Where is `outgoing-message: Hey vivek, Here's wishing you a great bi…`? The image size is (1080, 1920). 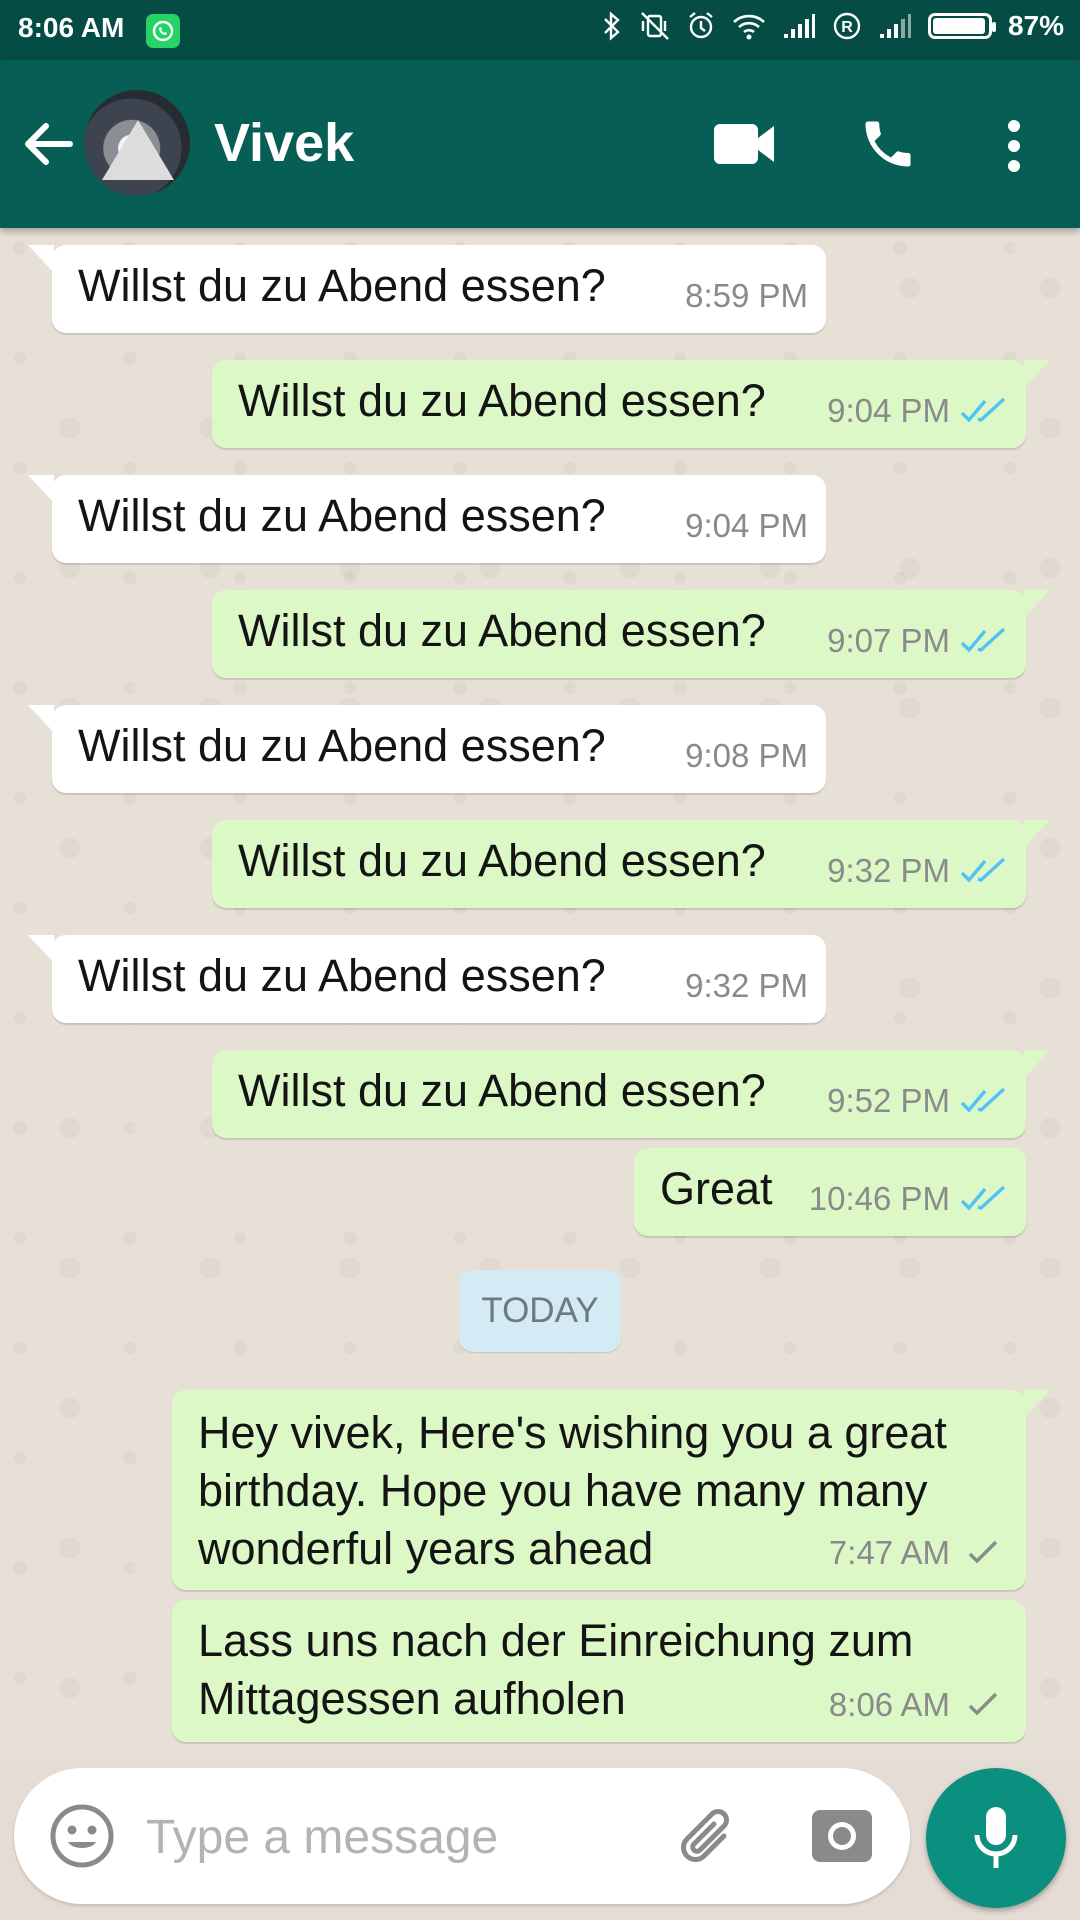 outgoing-message: Hey vivek, Here's wishing you a great bi… is located at coordinates (611, 1490).